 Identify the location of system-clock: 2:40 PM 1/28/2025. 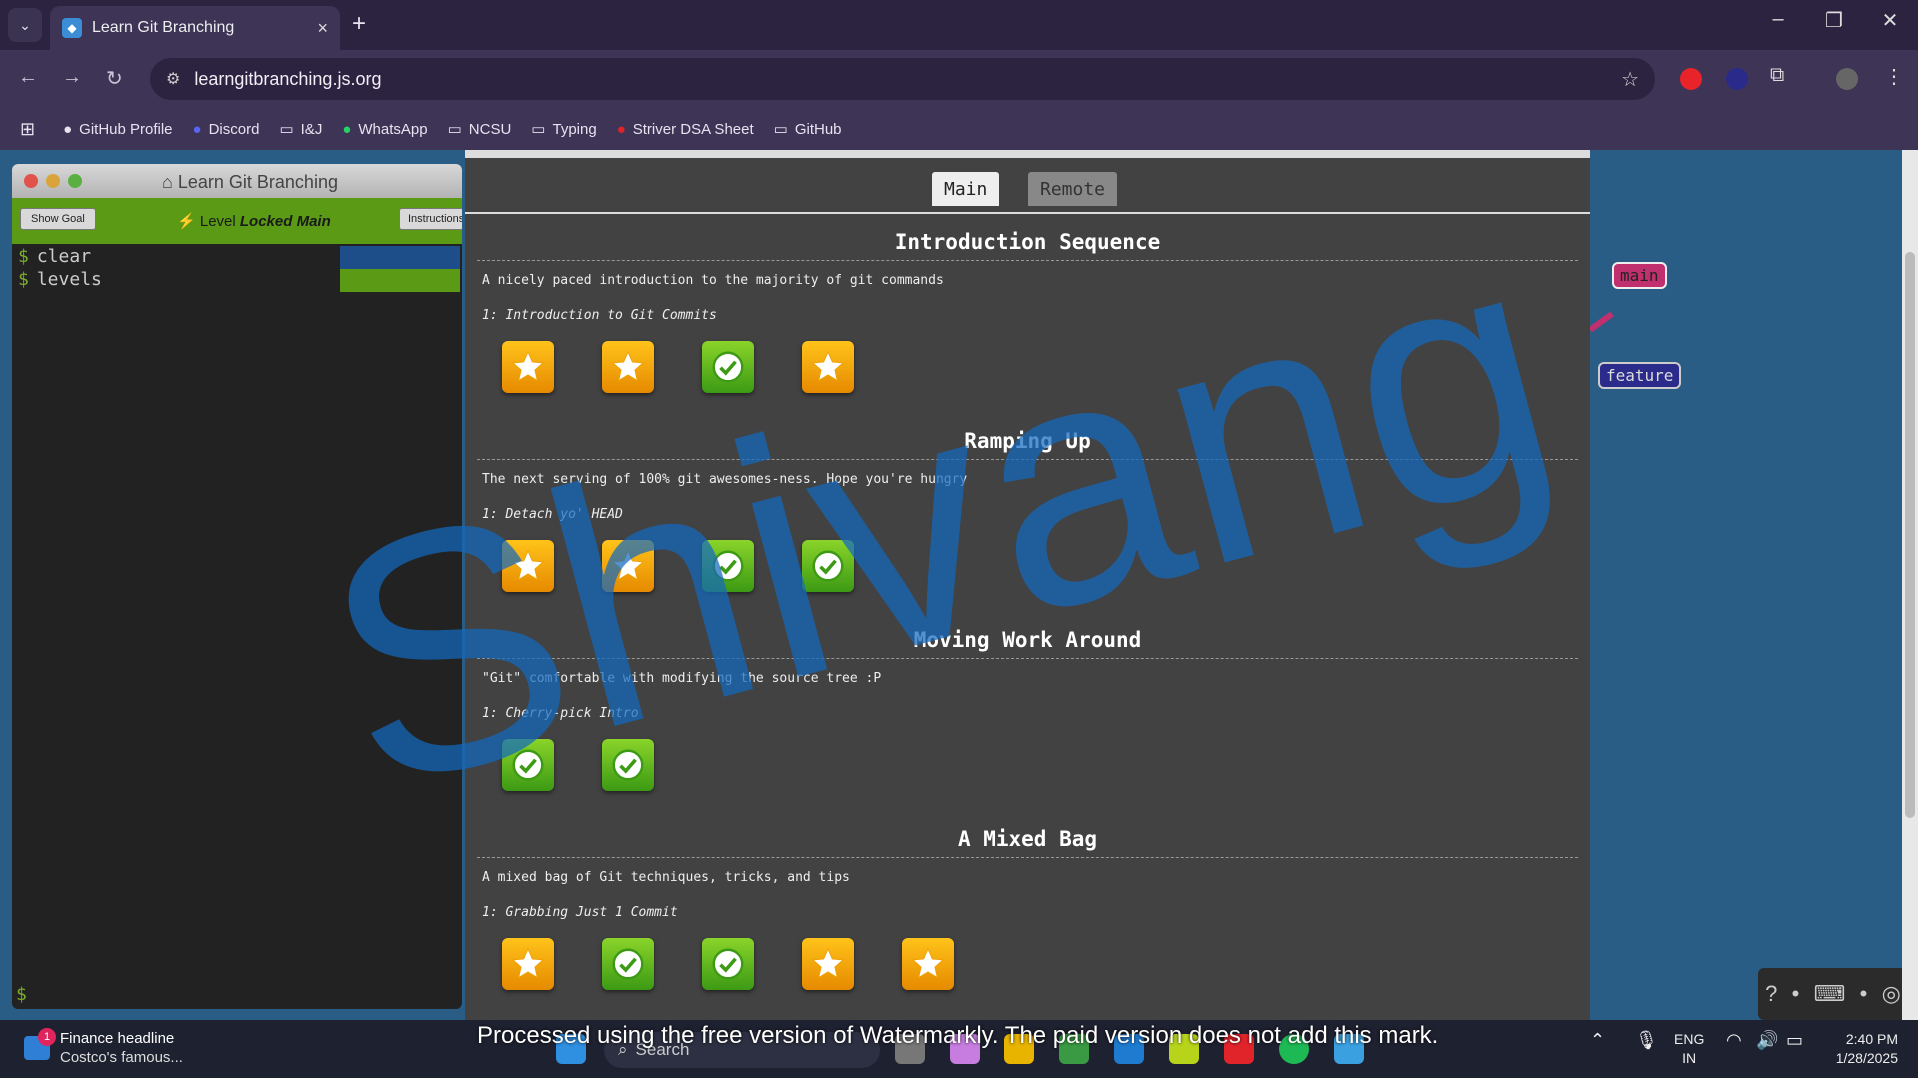
(1867, 1049).